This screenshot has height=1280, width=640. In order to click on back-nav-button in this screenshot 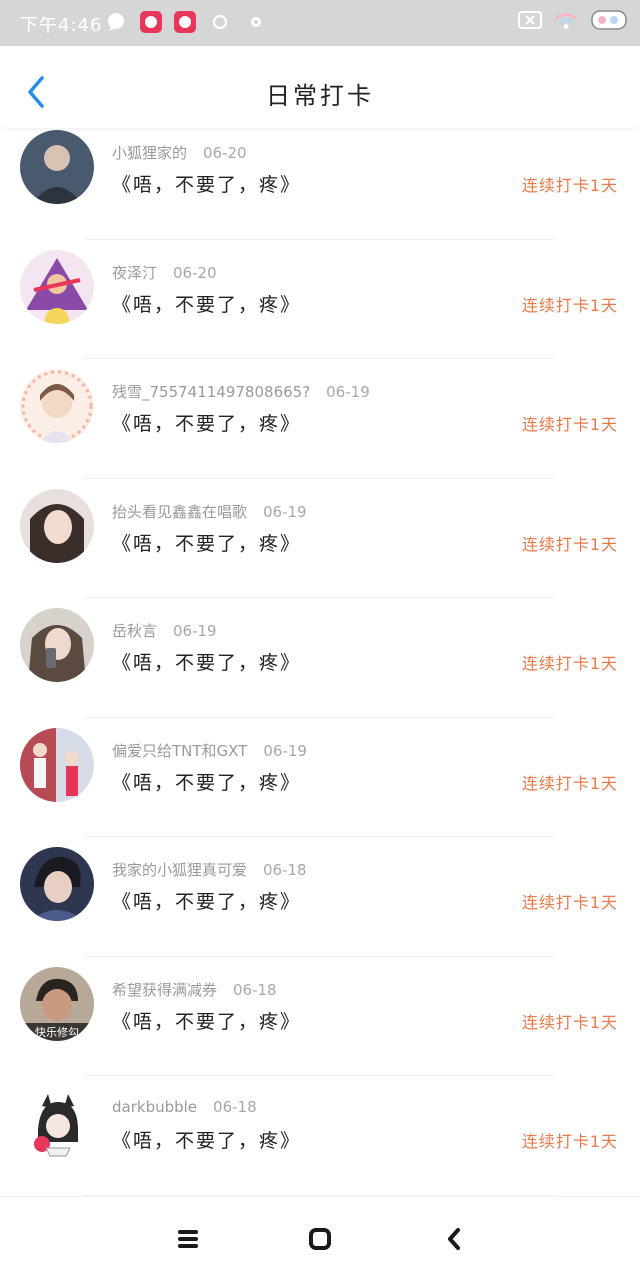, I will do `click(454, 1239)`.